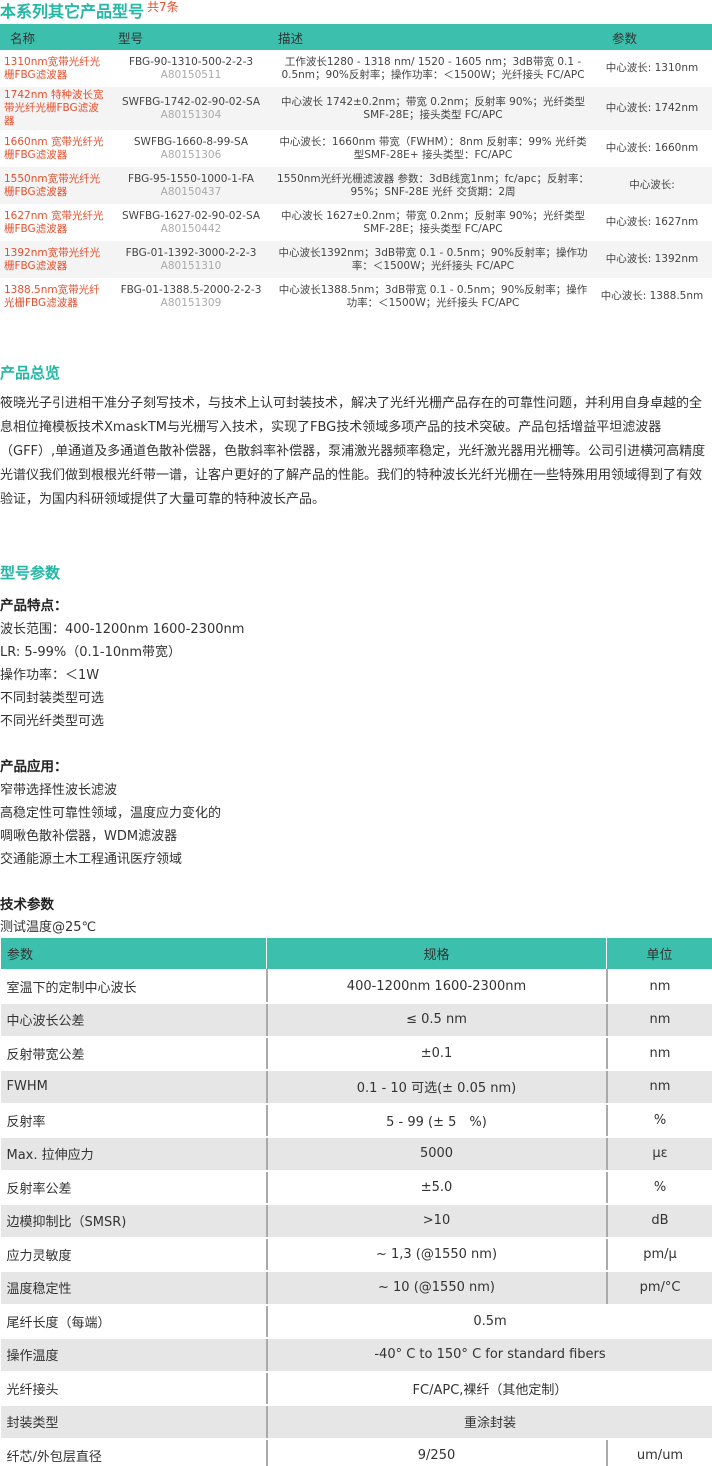 The width and height of the screenshot is (712, 1466). Describe the element at coordinates (191, 215) in the screenshot. I see `product-model-number: SWFBG-1627-02-90-02-SA` at that location.